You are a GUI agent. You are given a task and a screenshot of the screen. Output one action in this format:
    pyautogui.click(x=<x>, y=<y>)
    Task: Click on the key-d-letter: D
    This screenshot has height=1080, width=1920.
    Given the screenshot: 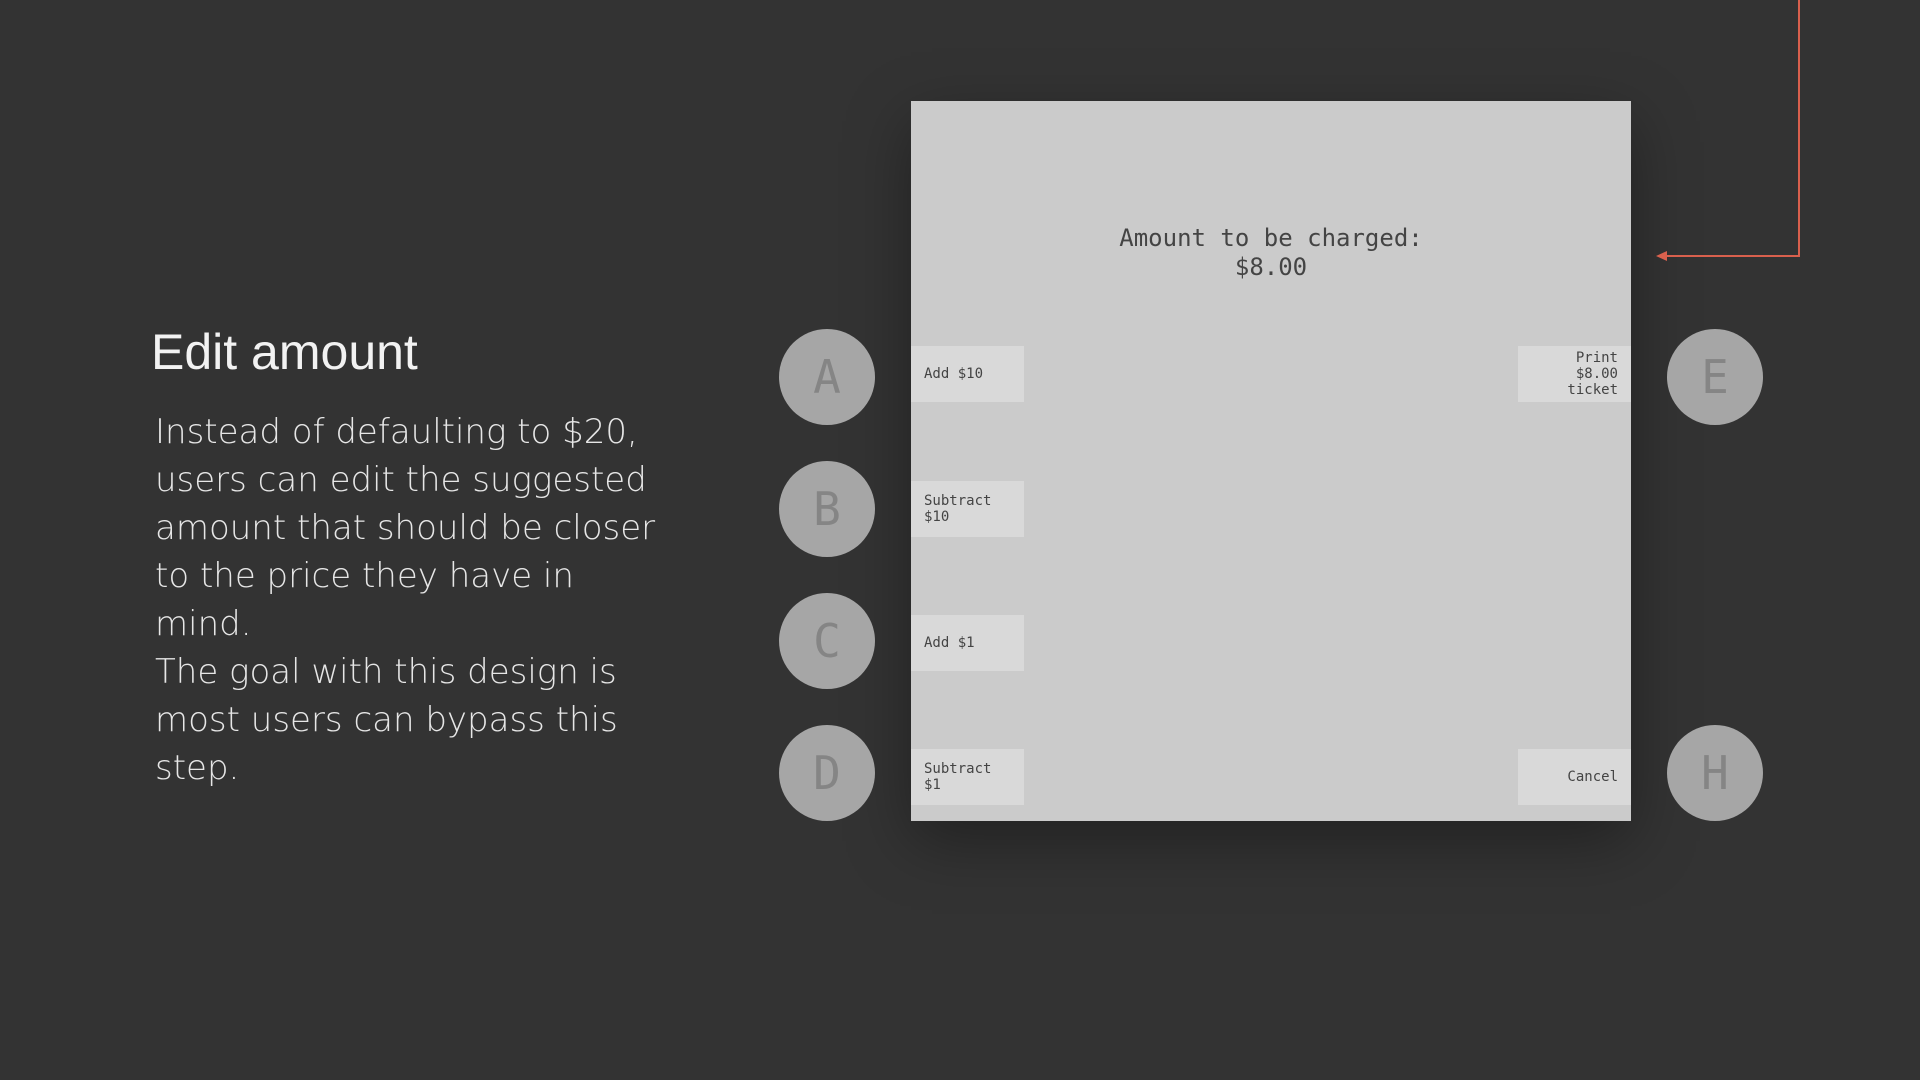 What is the action you would take?
    pyautogui.click(x=827, y=773)
    